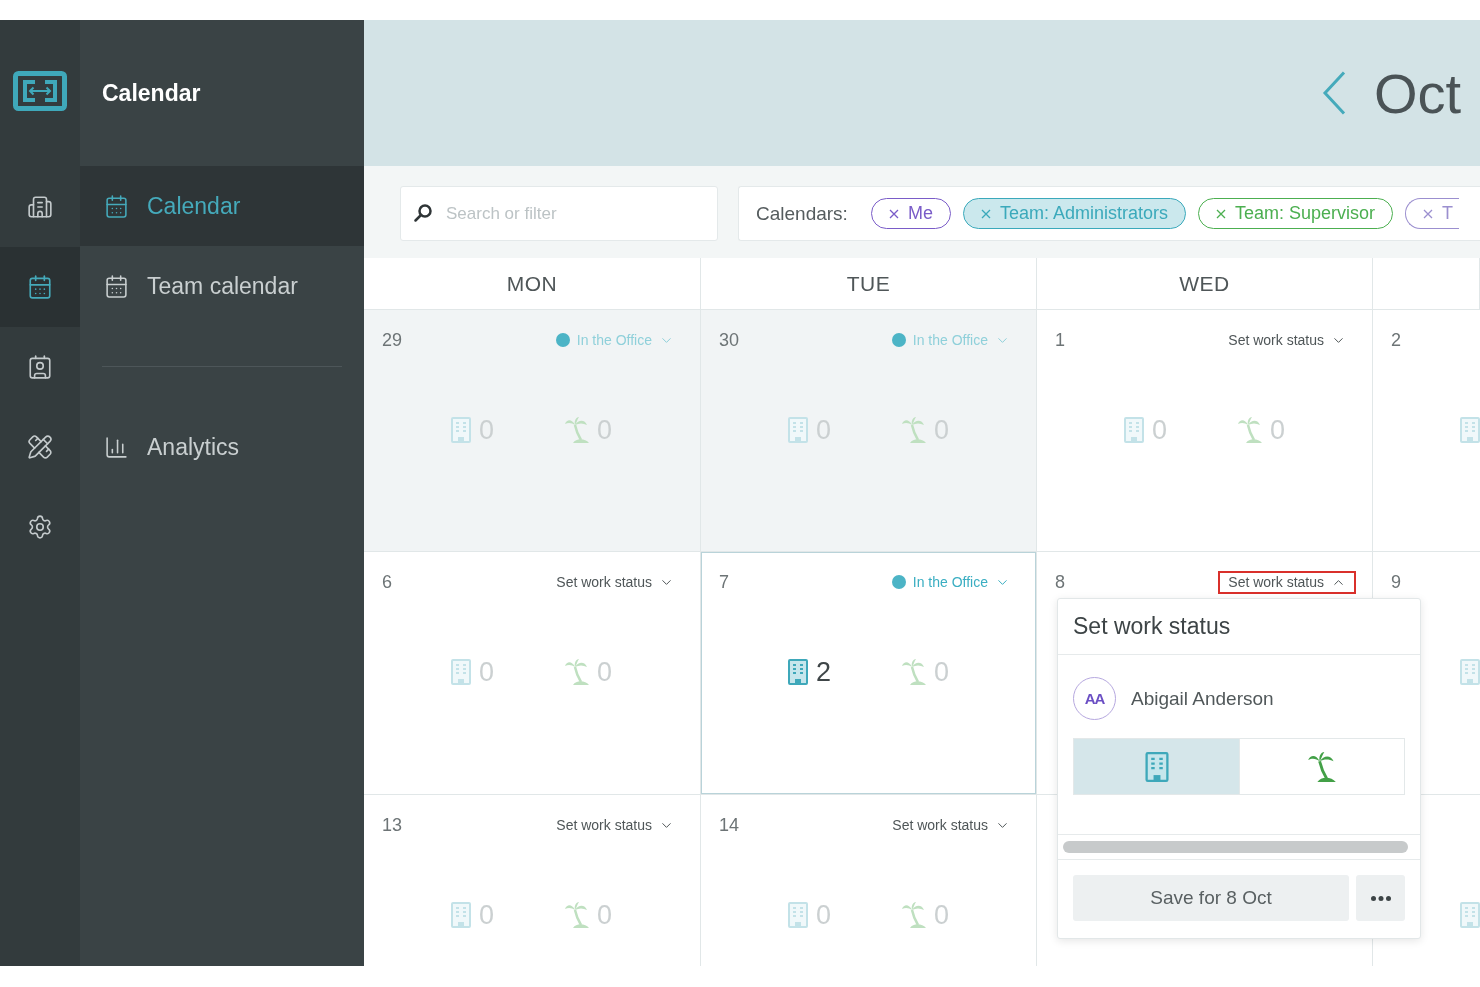  I want to click on previous-month-button, so click(1334, 93).